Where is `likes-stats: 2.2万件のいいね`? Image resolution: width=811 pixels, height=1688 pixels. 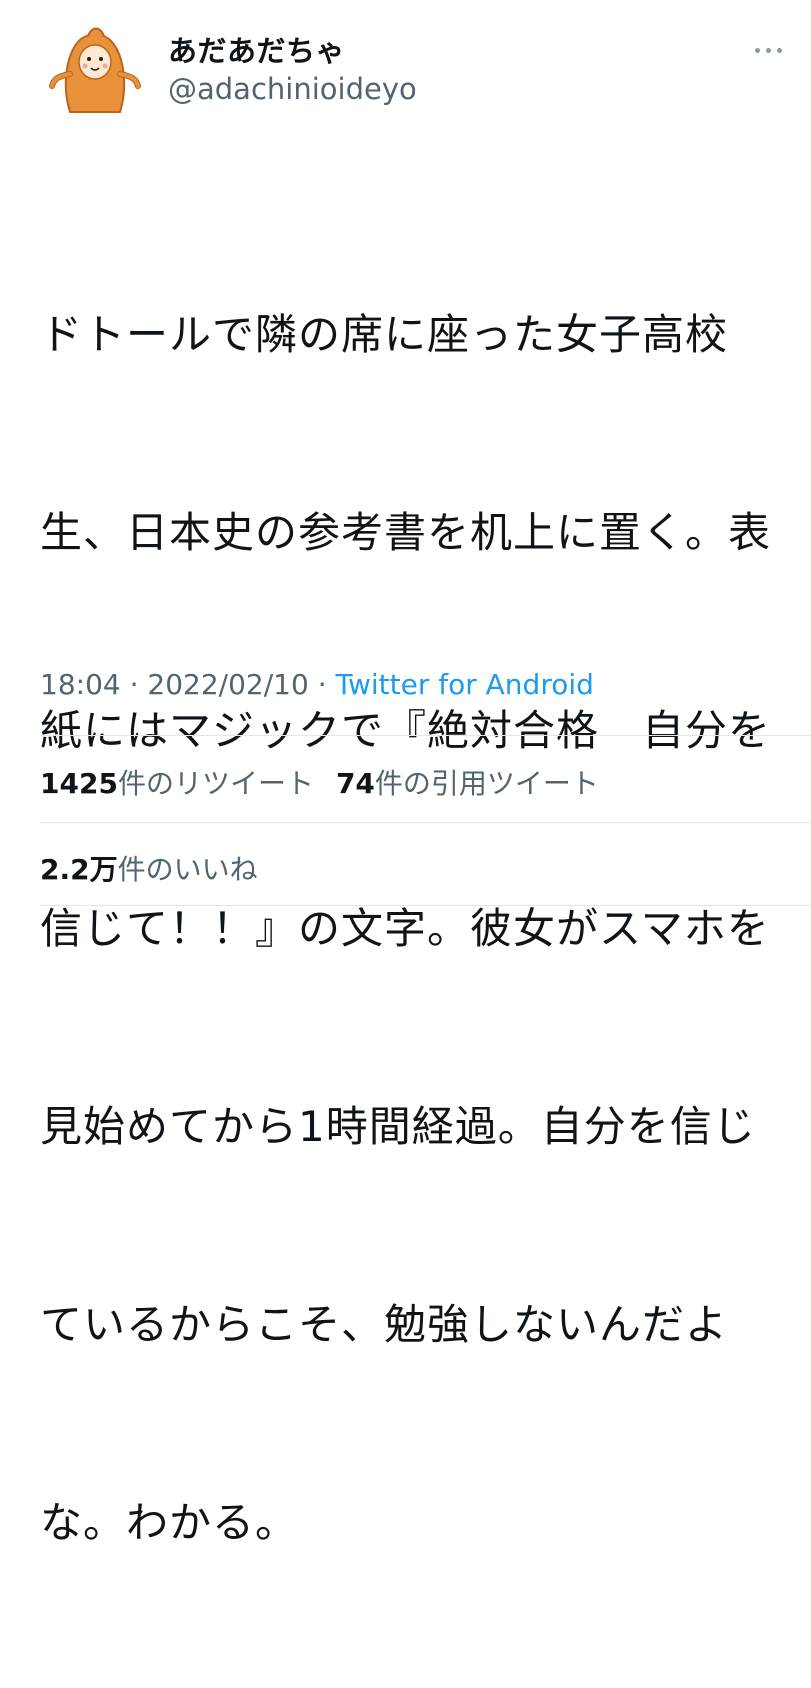 likes-stats: 2.2万件のいいね is located at coordinates (149, 868).